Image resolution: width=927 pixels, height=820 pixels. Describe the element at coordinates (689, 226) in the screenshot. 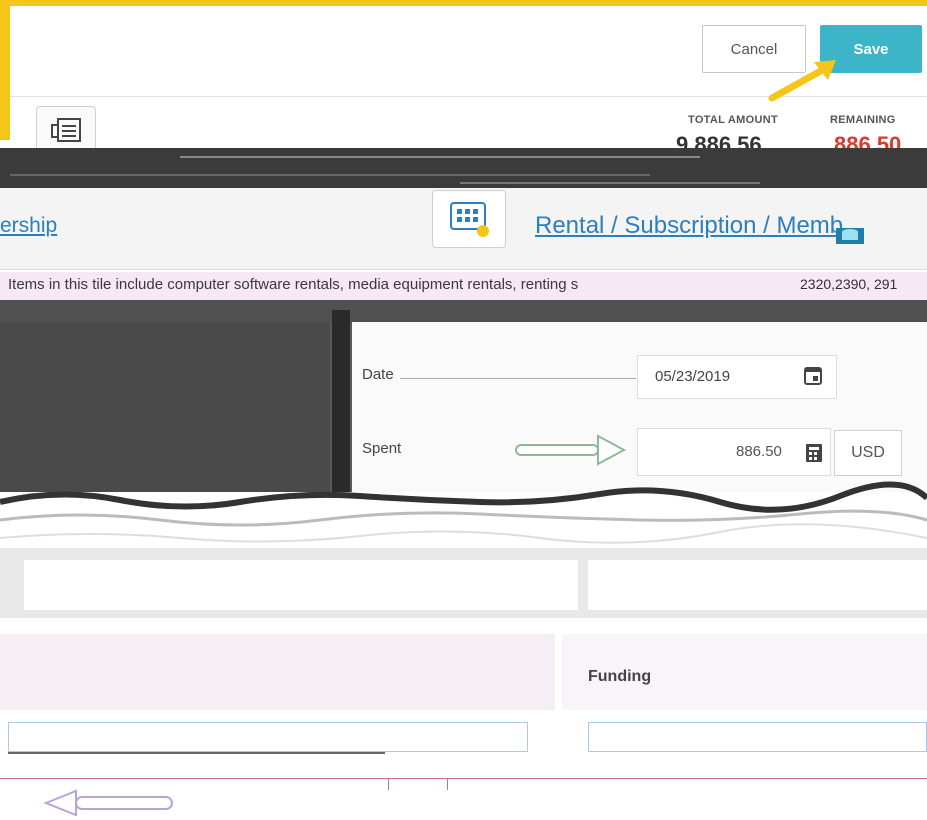

I see `category-title: Rental / Subscription / Memb` at that location.